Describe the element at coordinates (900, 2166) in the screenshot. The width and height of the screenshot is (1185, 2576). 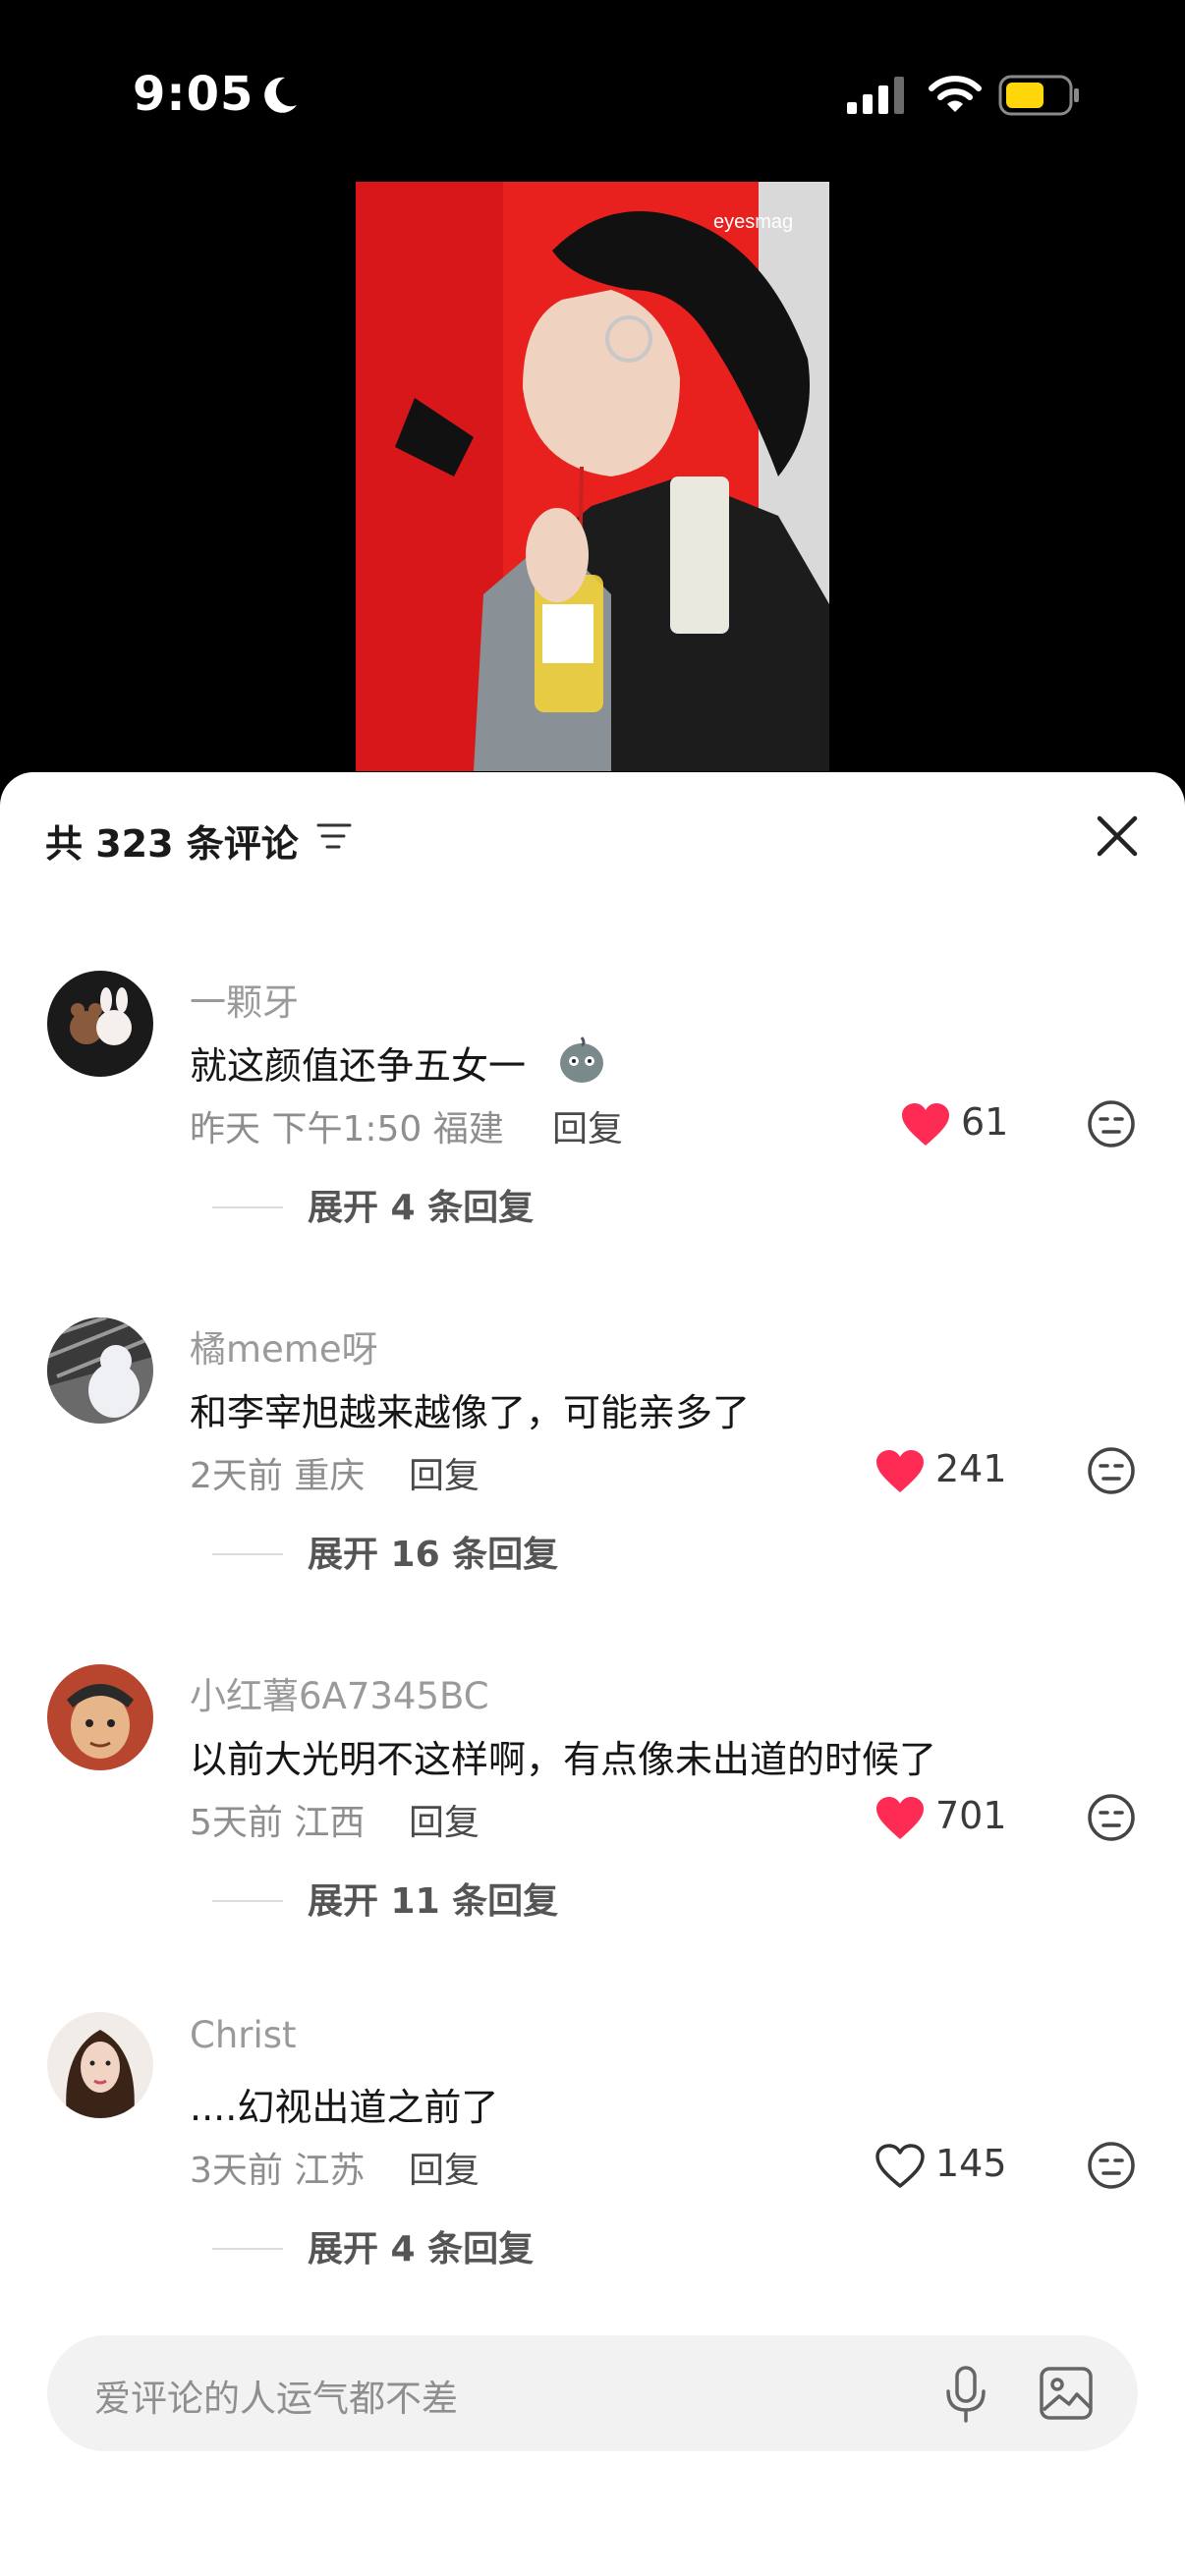
I see `heart-outline-icon` at that location.